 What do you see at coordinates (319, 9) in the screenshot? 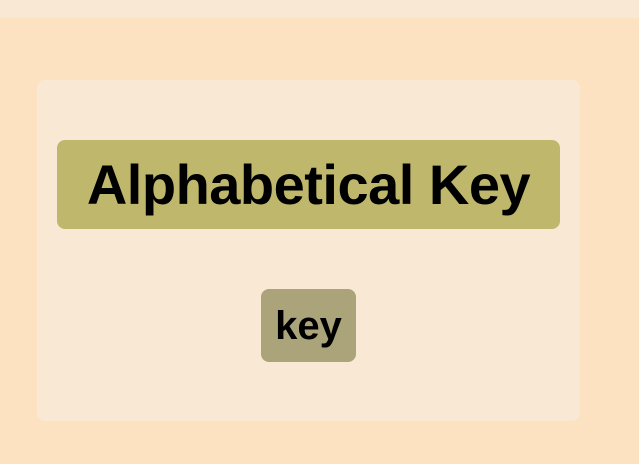
I see `top-strip` at bounding box center [319, 9].